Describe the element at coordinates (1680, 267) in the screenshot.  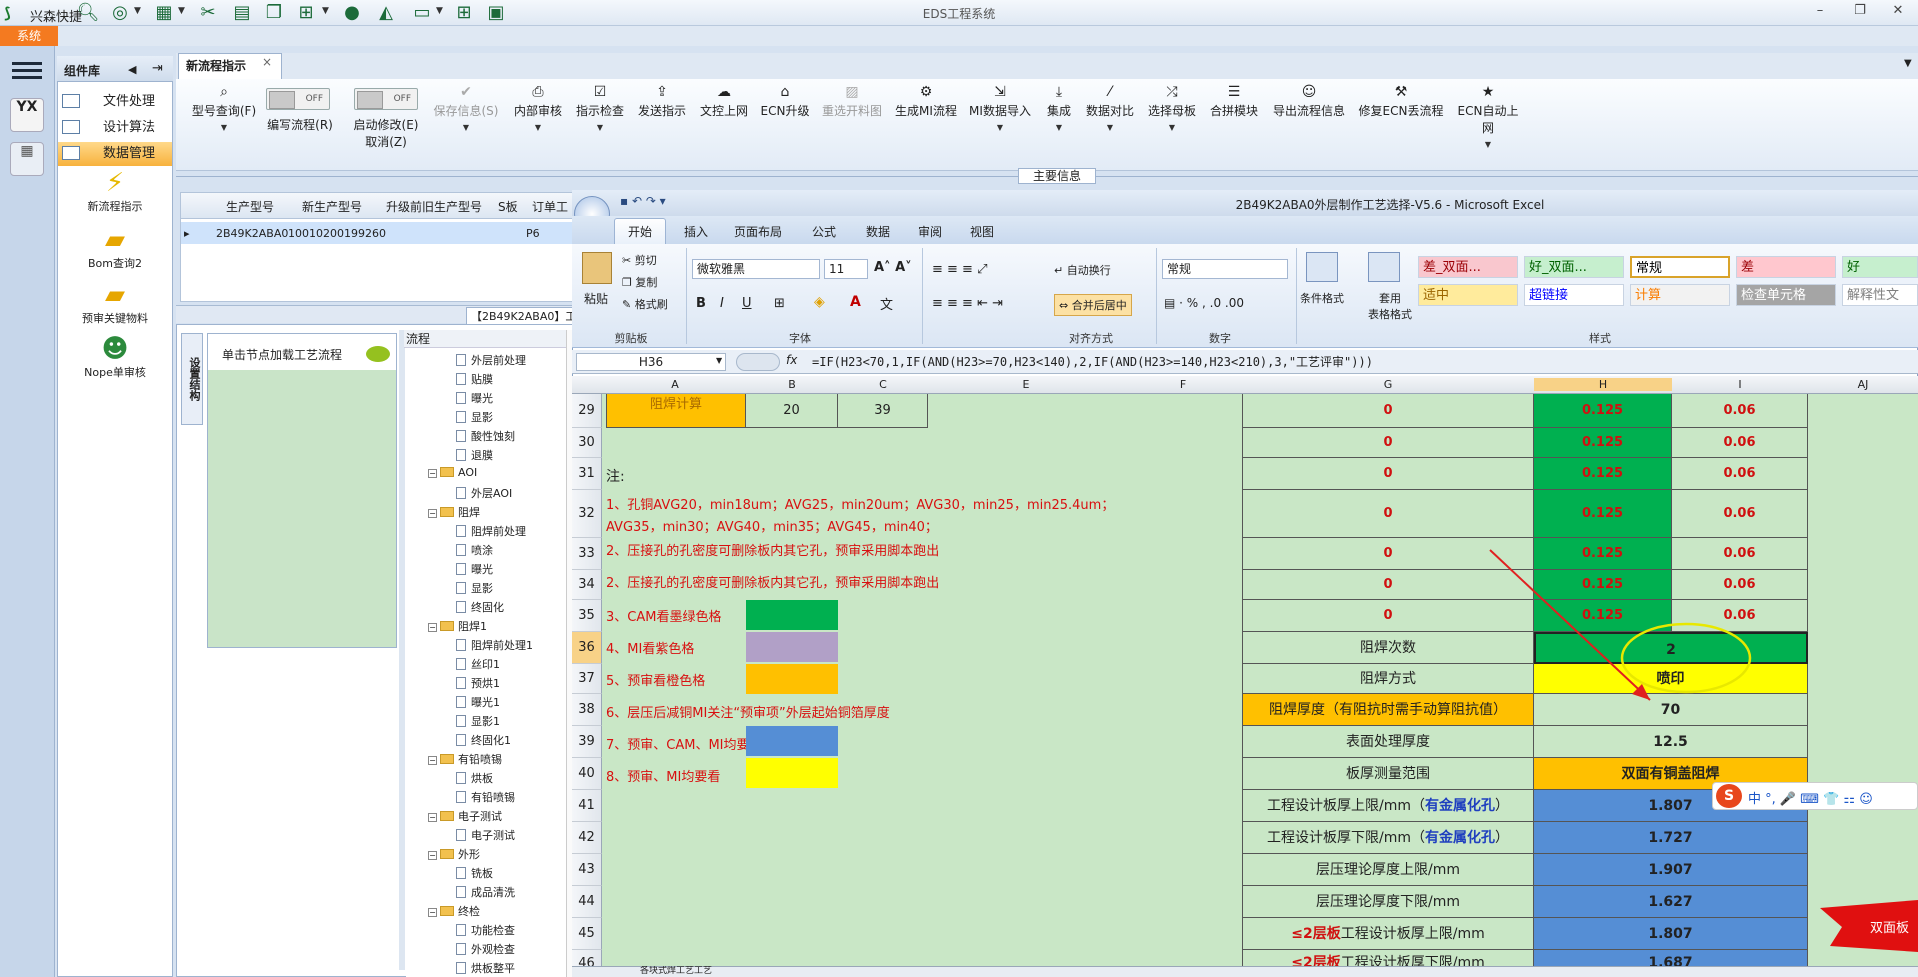
I see `cell-style: 常规` at that location.